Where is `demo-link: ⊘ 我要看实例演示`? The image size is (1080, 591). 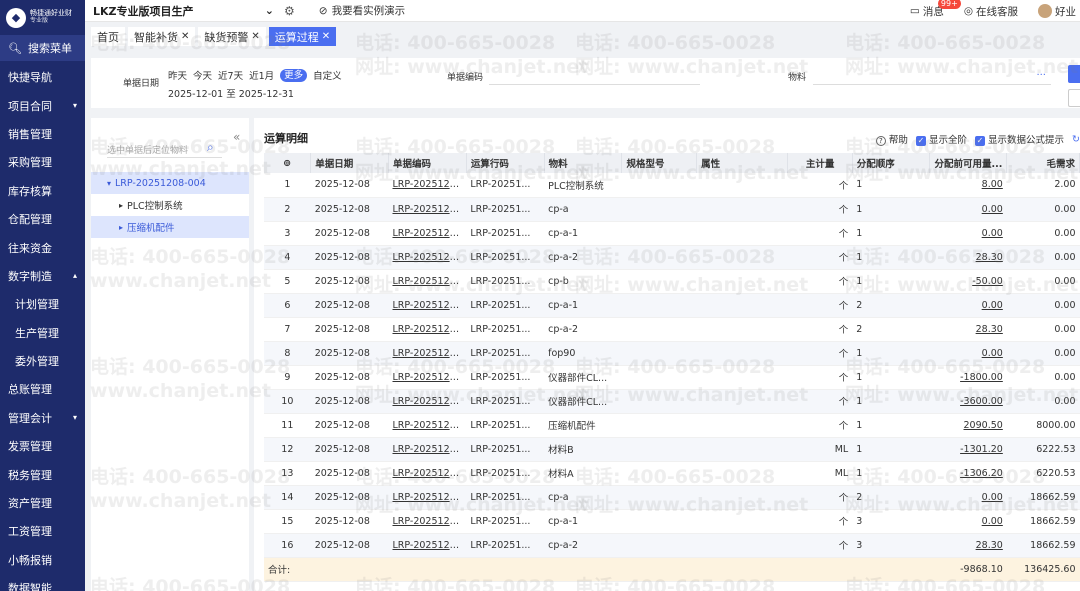
demo-link: ⊘ 我要看实例演示 is located at coordinates (362, 10).